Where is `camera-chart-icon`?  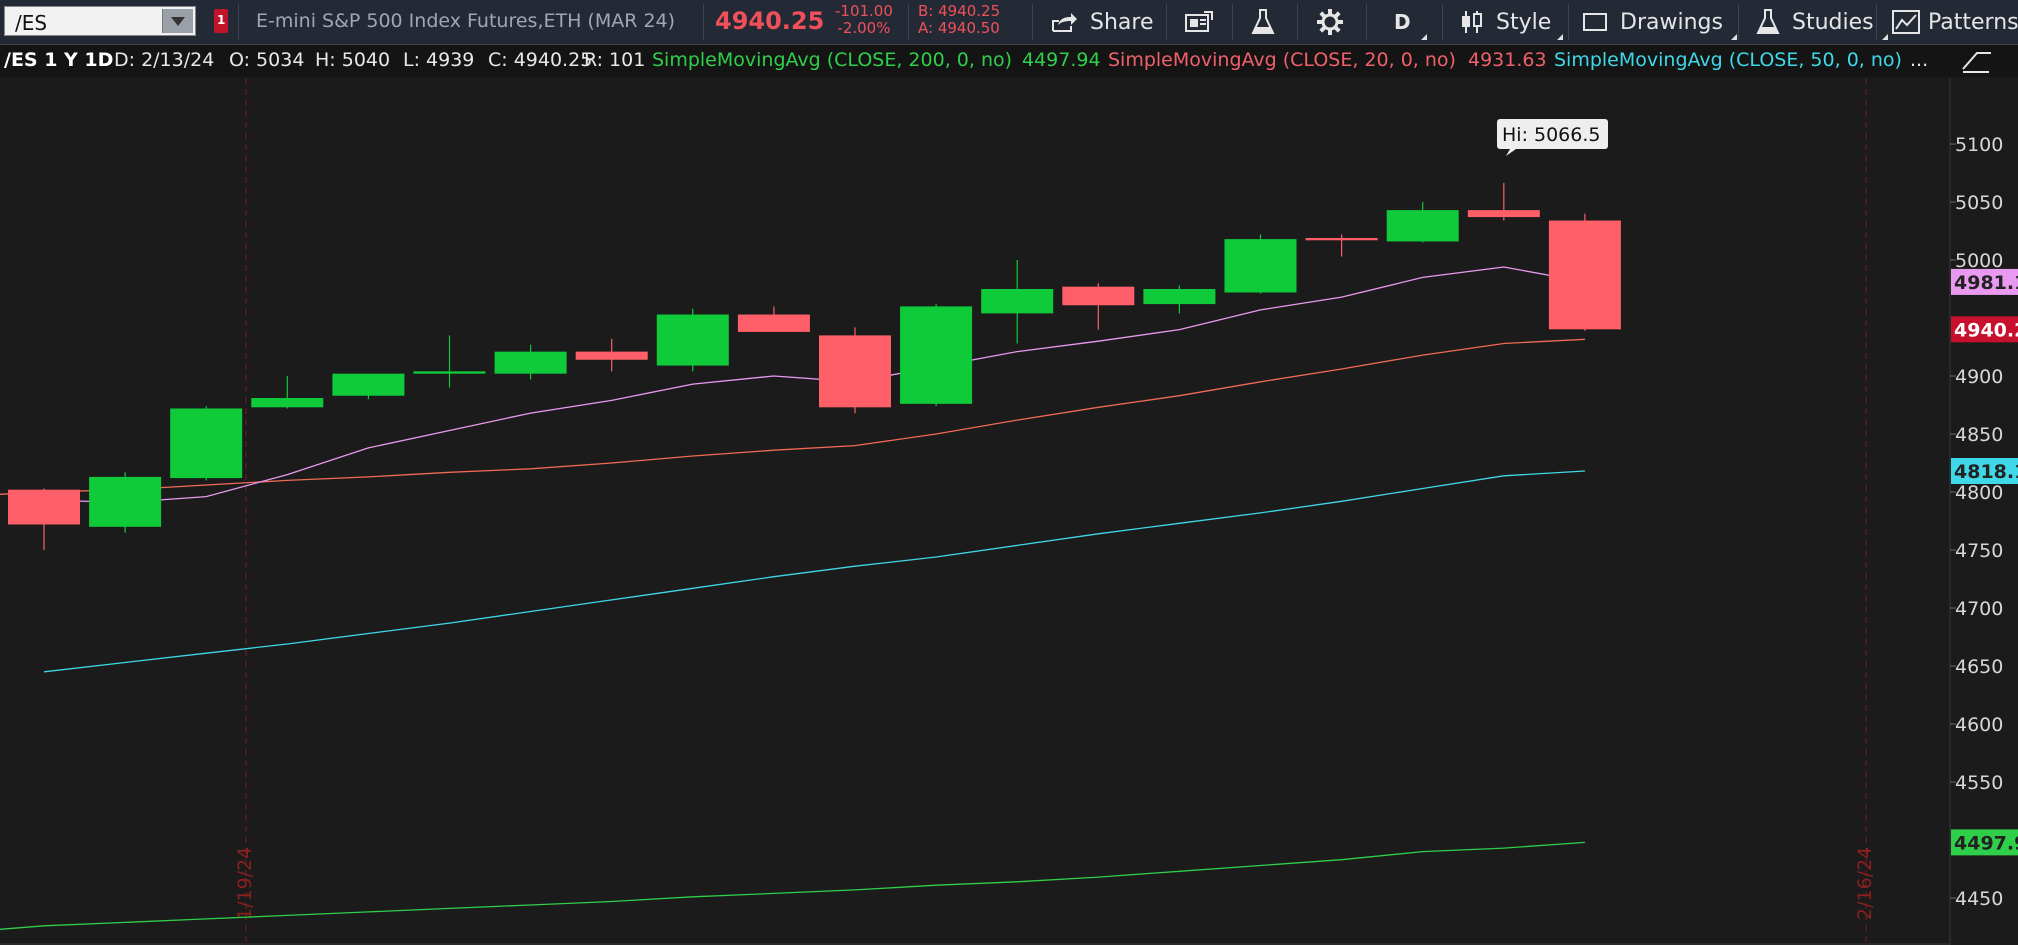
camera-chart-icon is located at coordinates (1199, 21).